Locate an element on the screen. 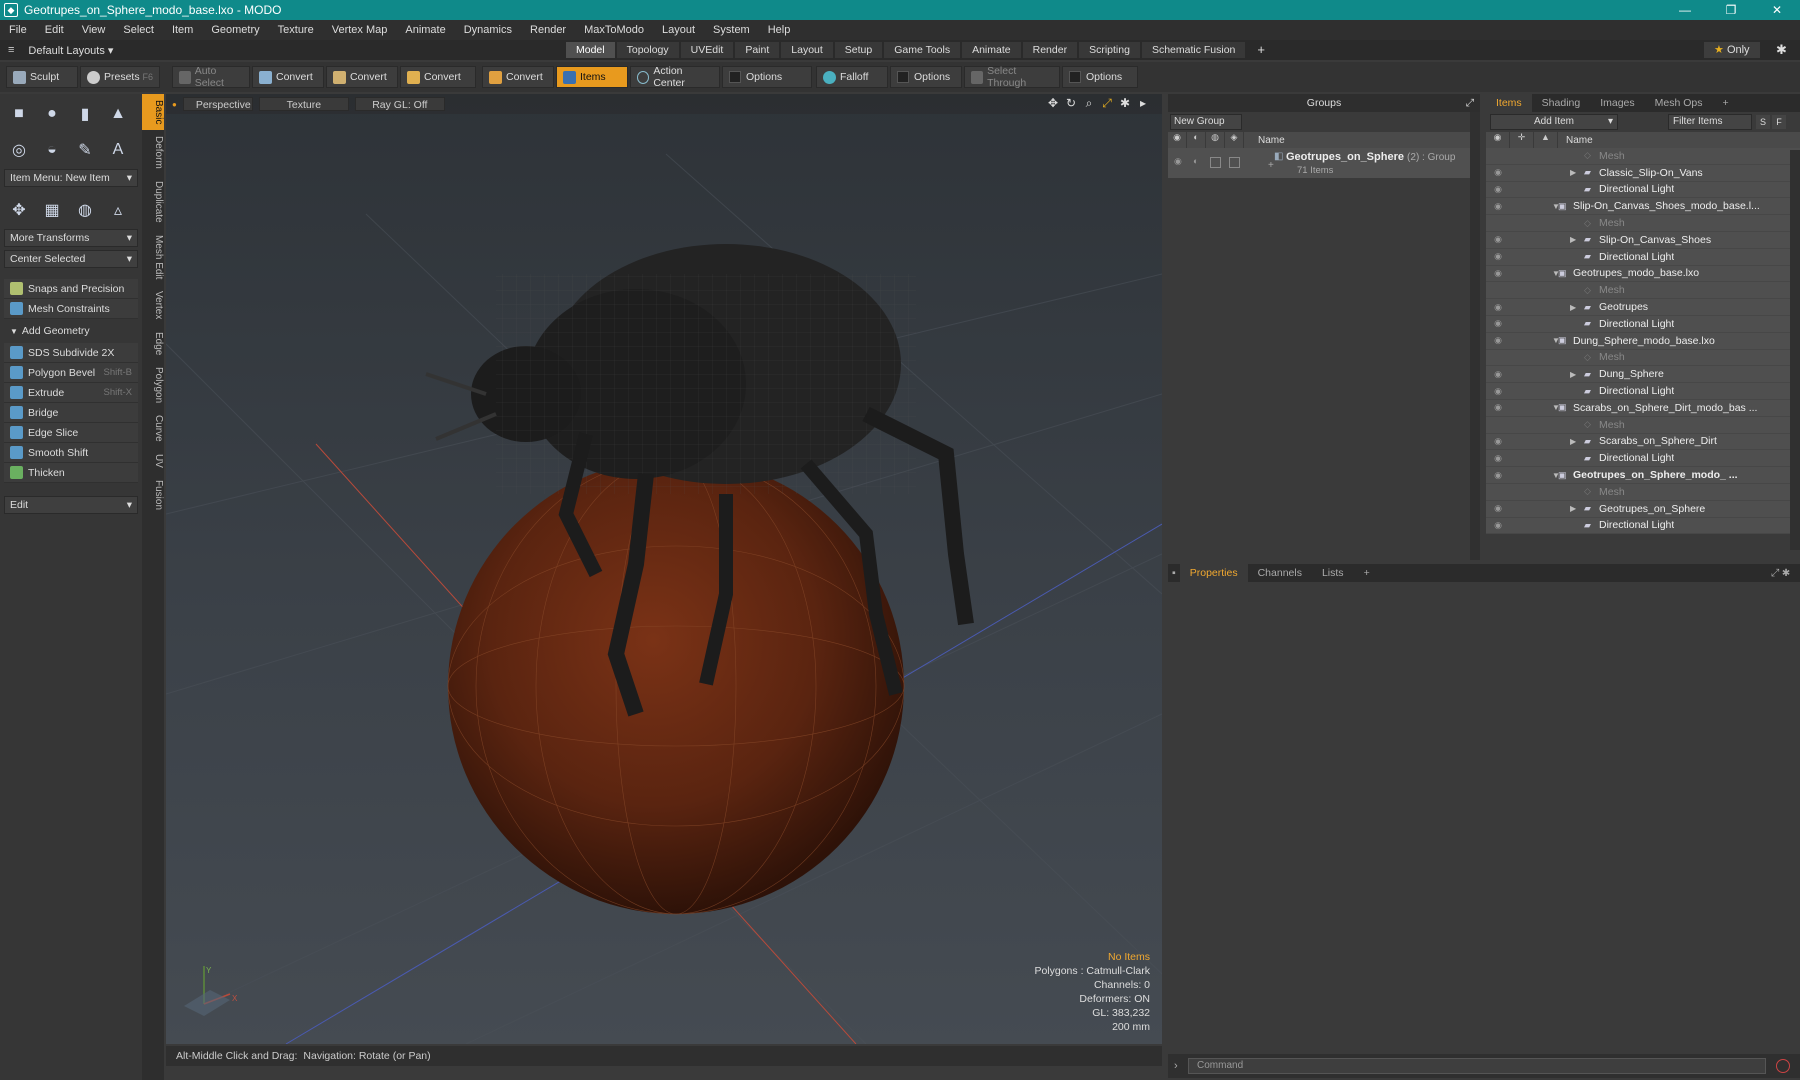 Image resolution: width=1800 pixels, height=1080 pixels. close-button: ✕ is located at coordinates (1777, 10).